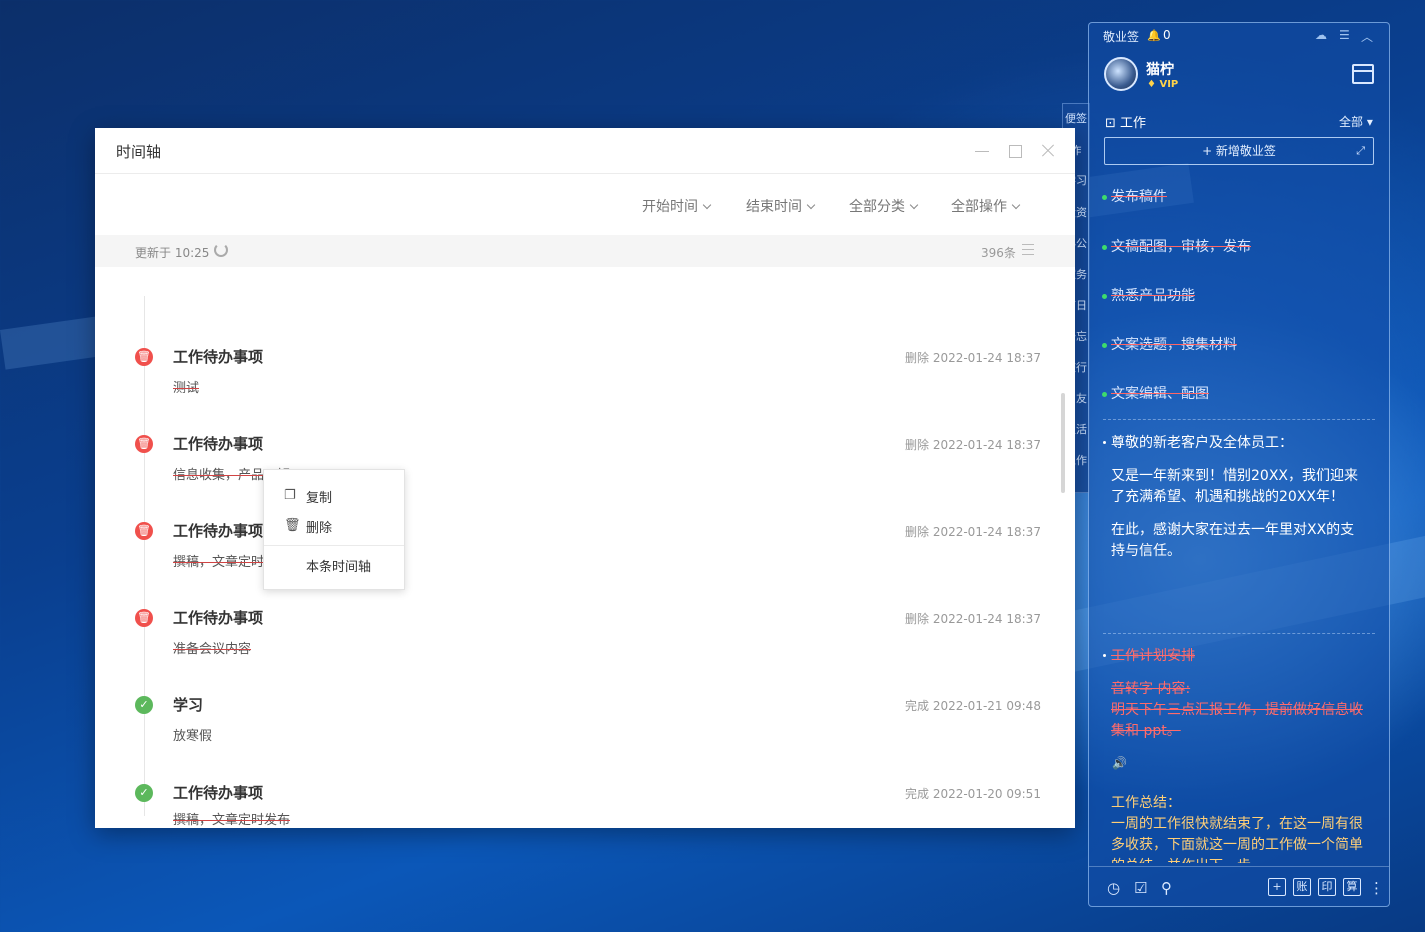 This screenshot has height=932, width=1425. What do you see at coordinates (585, 800) in the screenshot?
I see `timeline-item: ✓ 工作待办事项 撰稿，文章定时发布 完成 2022-01-20 09:51` at bounding box center [585, 800].